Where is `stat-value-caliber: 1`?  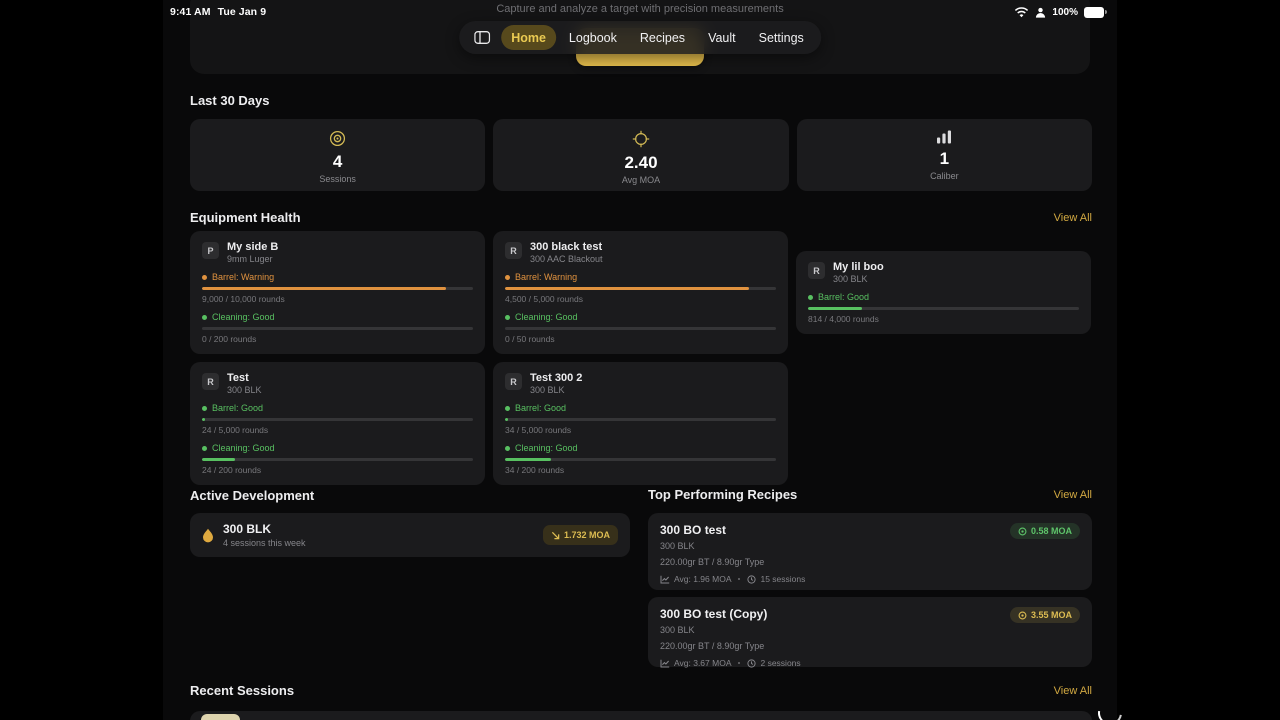
stat-value-caliber: 1 is located at coordinates (944, 158).